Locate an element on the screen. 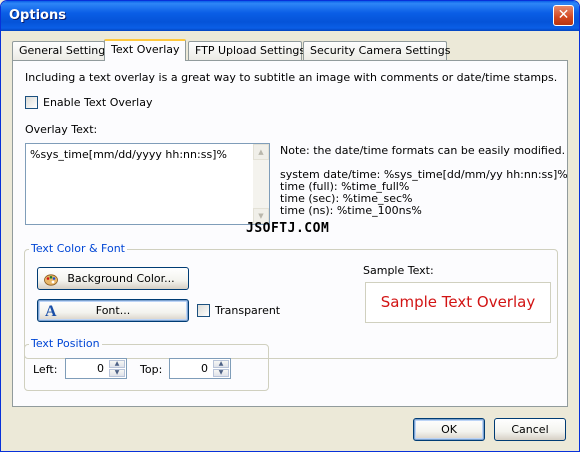 Image resolution: width=580 pixels, height=452 pixels. scroll-up-icon: ▲ is located at coordinates (261, 152).